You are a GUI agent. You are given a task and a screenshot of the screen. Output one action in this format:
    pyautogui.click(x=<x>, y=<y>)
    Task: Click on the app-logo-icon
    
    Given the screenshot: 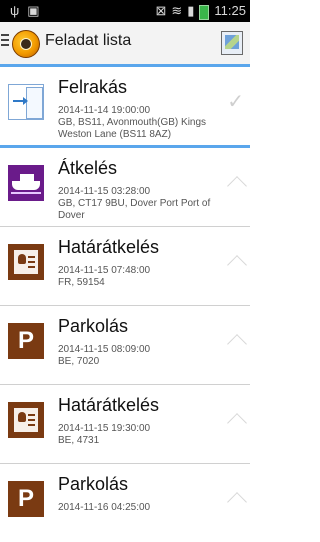 What is the action you would take?
    pyautogui.click(x=26, y=44)
    